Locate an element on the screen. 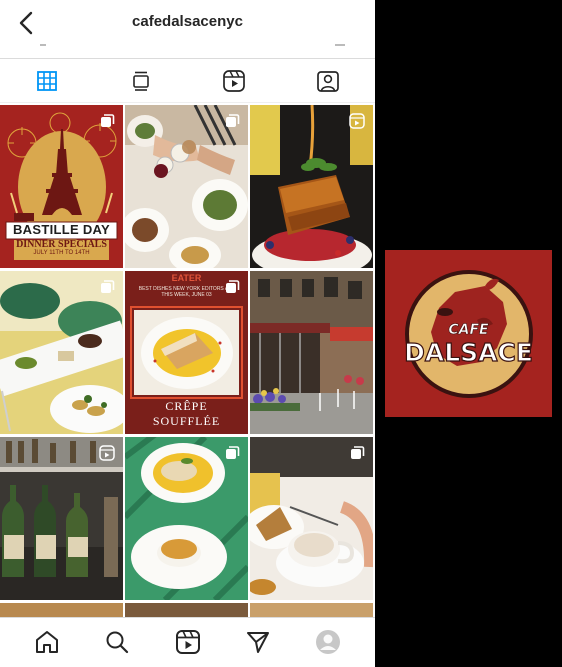 This screenshot has height=667, width=562. plated-dishes-photo is located at coordinates (61, 352).